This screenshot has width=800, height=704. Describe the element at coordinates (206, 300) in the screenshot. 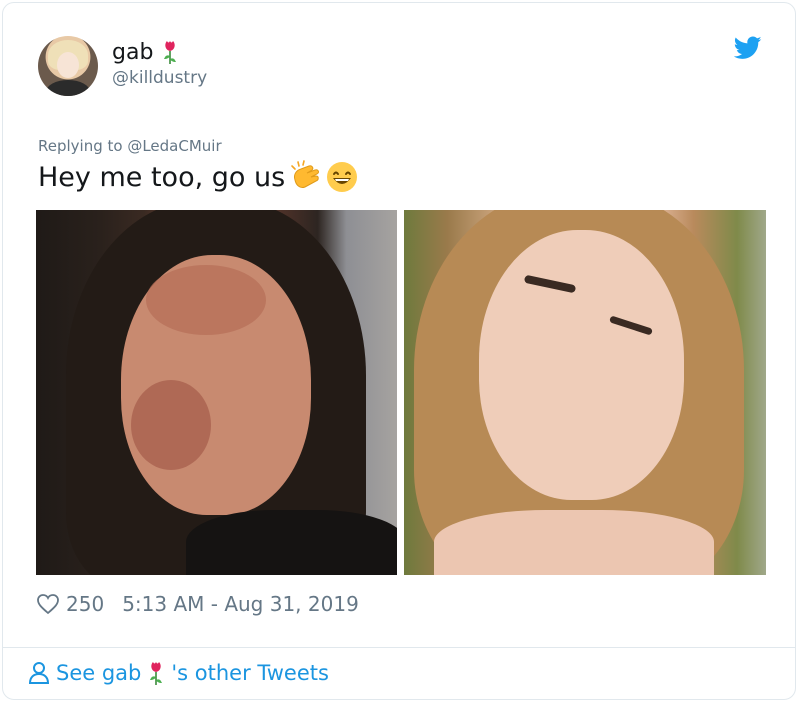

I see `photo-left-forehead` at that location.